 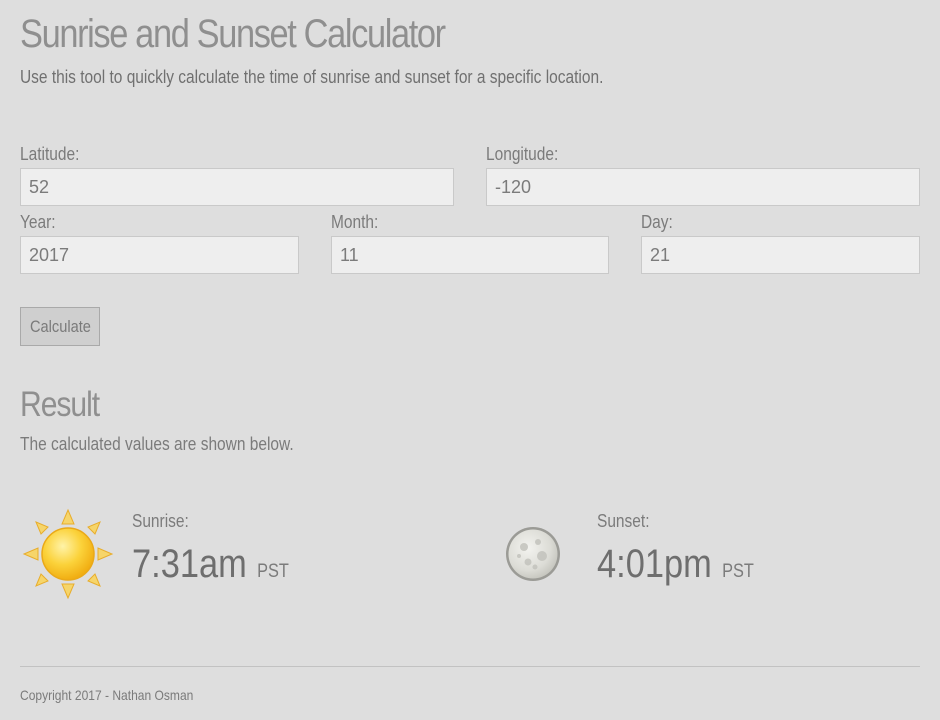 I want to click on longitude-input, so click(x=703, y=187).